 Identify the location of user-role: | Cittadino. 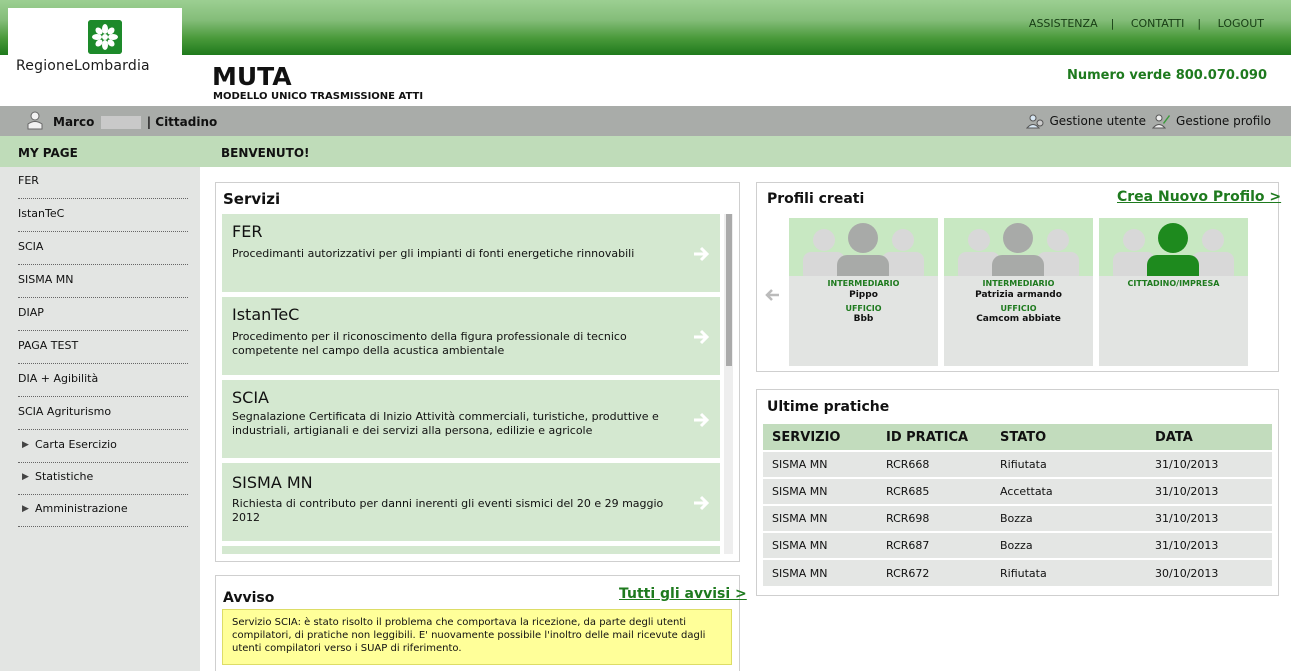
(182, 122).